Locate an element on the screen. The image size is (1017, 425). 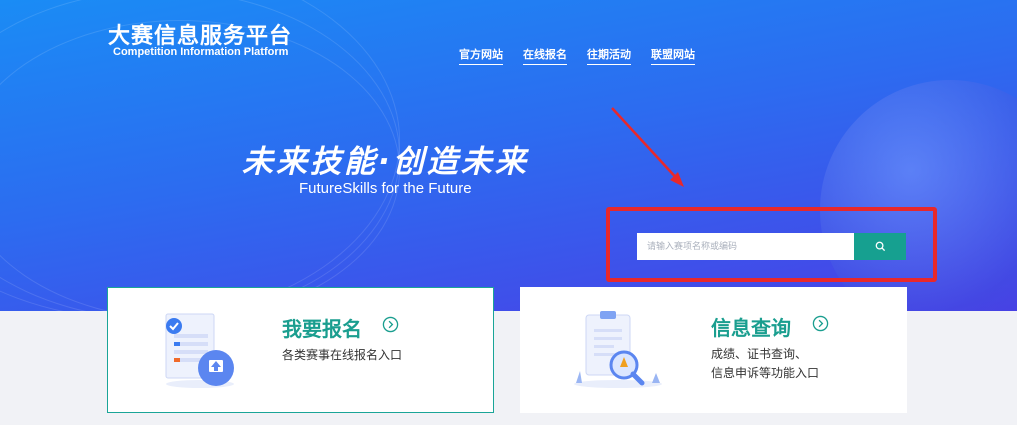
card-description-line: 成绩、证书查询、 is located at coordinates (759, 354).